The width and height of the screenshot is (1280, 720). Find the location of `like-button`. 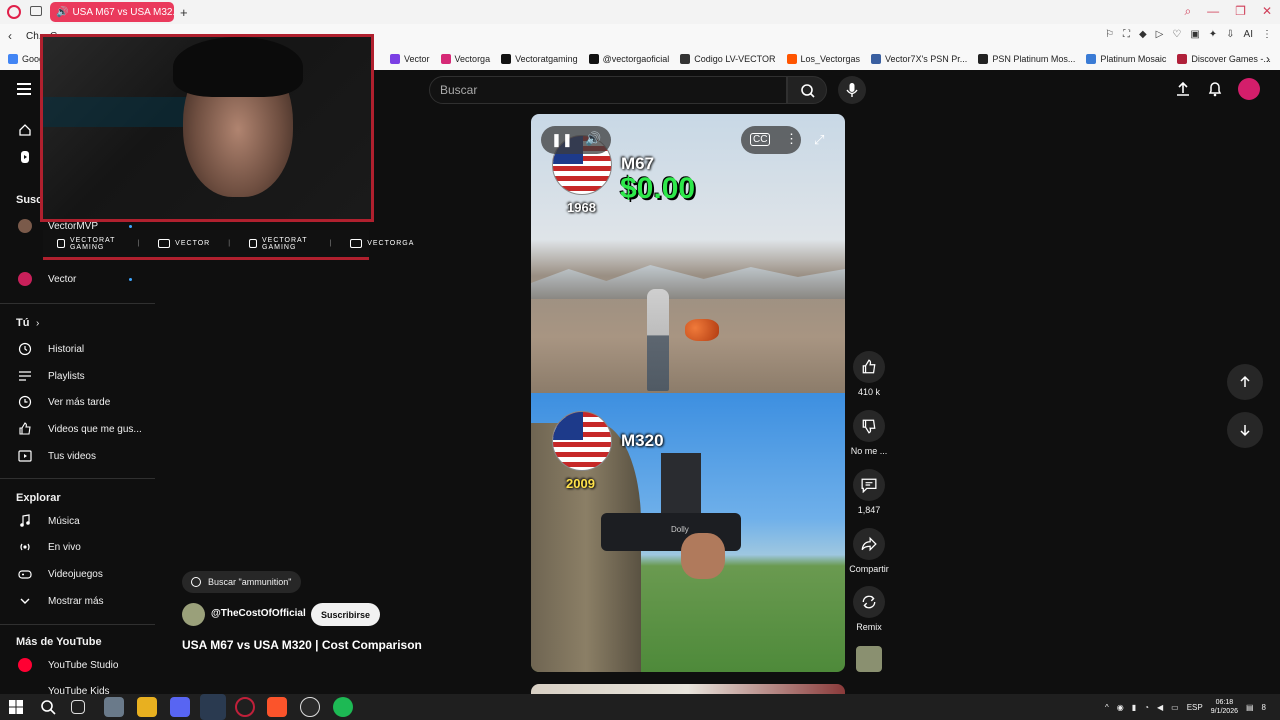

like-button is located at coordinates (869, 367).